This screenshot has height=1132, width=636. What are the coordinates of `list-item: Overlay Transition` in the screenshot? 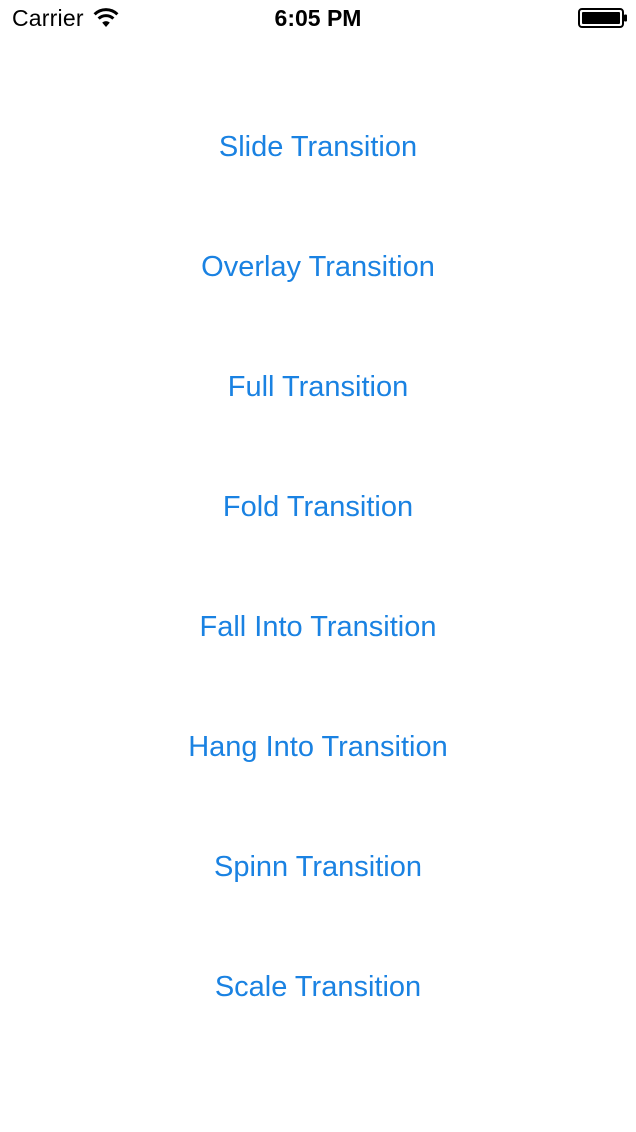 It's located at (318, 297).